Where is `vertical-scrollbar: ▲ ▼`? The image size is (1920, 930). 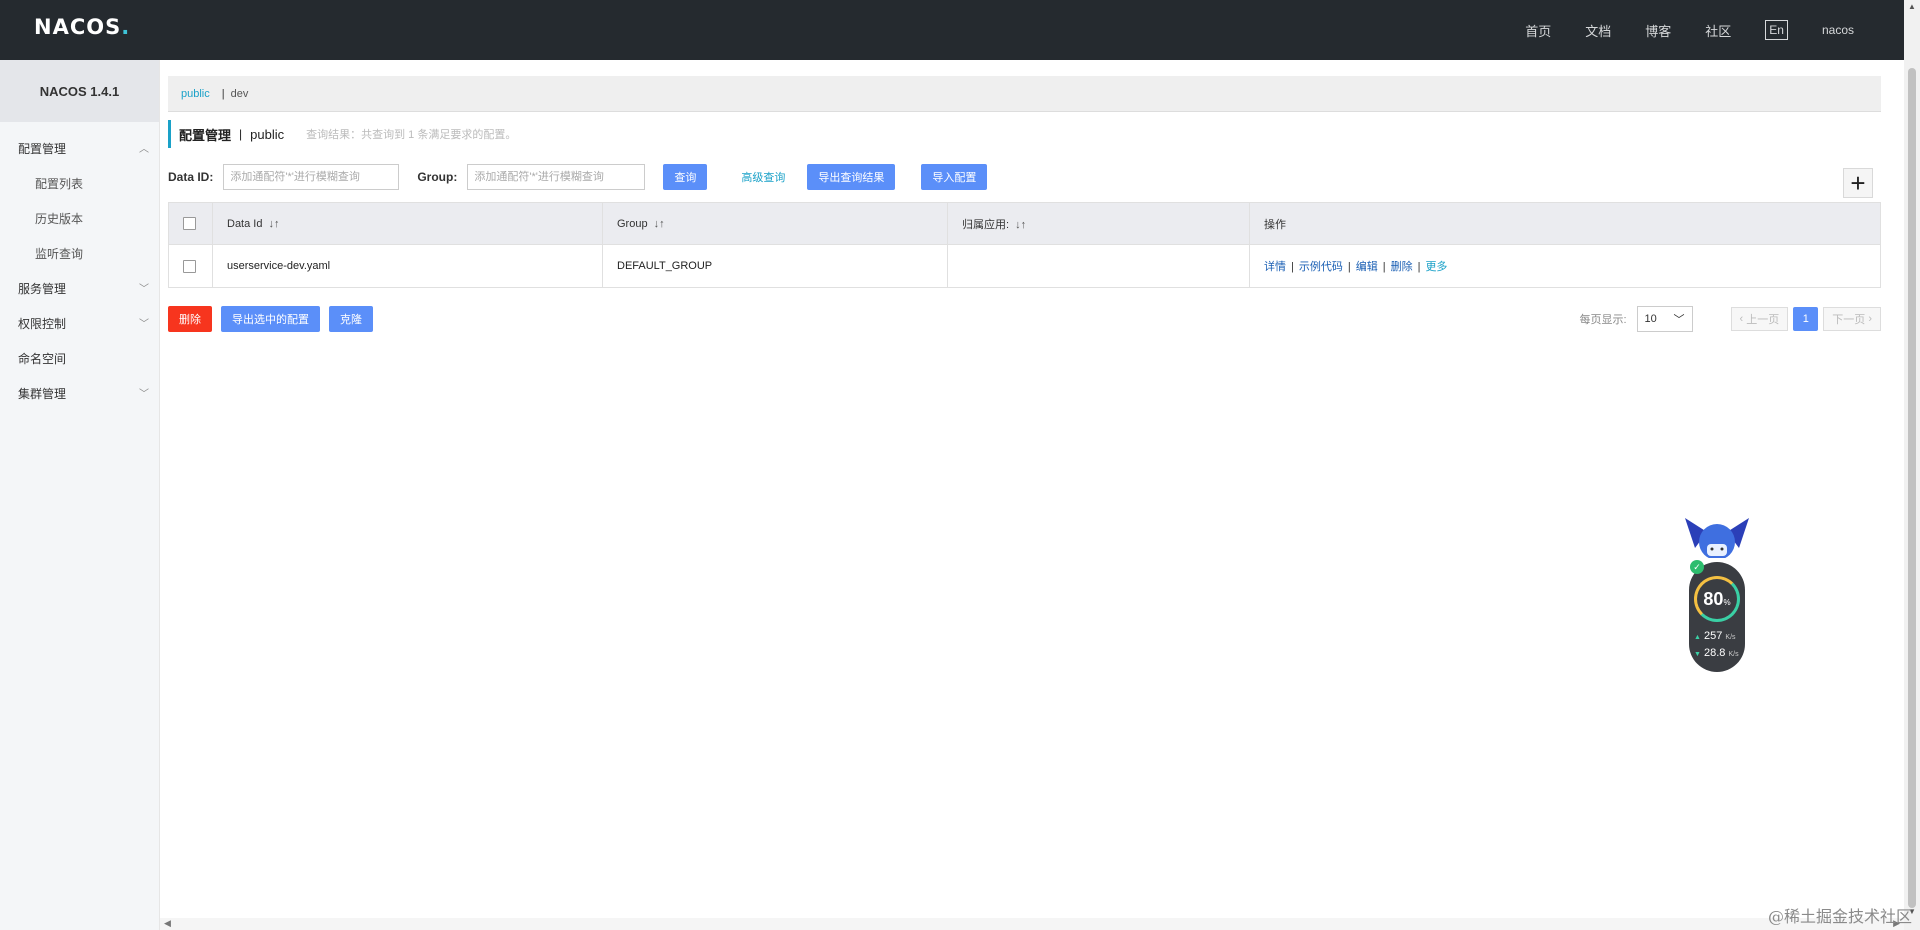 vertical-scrollbar: ▲ ▼ is located at coordinates (1912, 465).